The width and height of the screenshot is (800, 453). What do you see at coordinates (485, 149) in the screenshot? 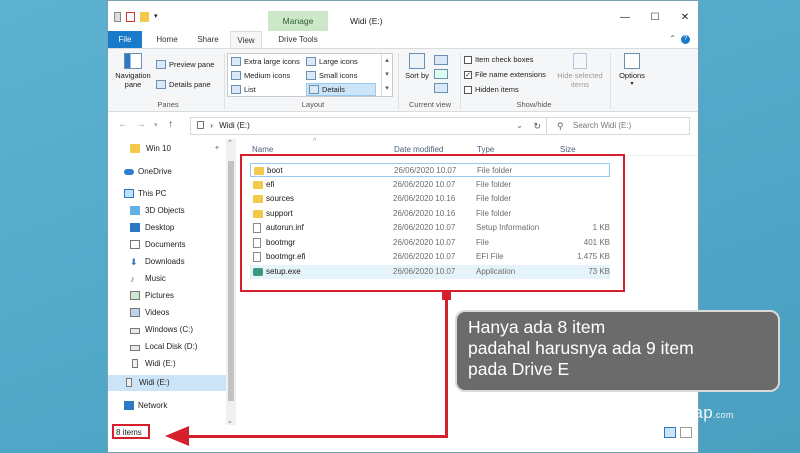
I see `column-header-type: Type` at bounding box center [485, 149].